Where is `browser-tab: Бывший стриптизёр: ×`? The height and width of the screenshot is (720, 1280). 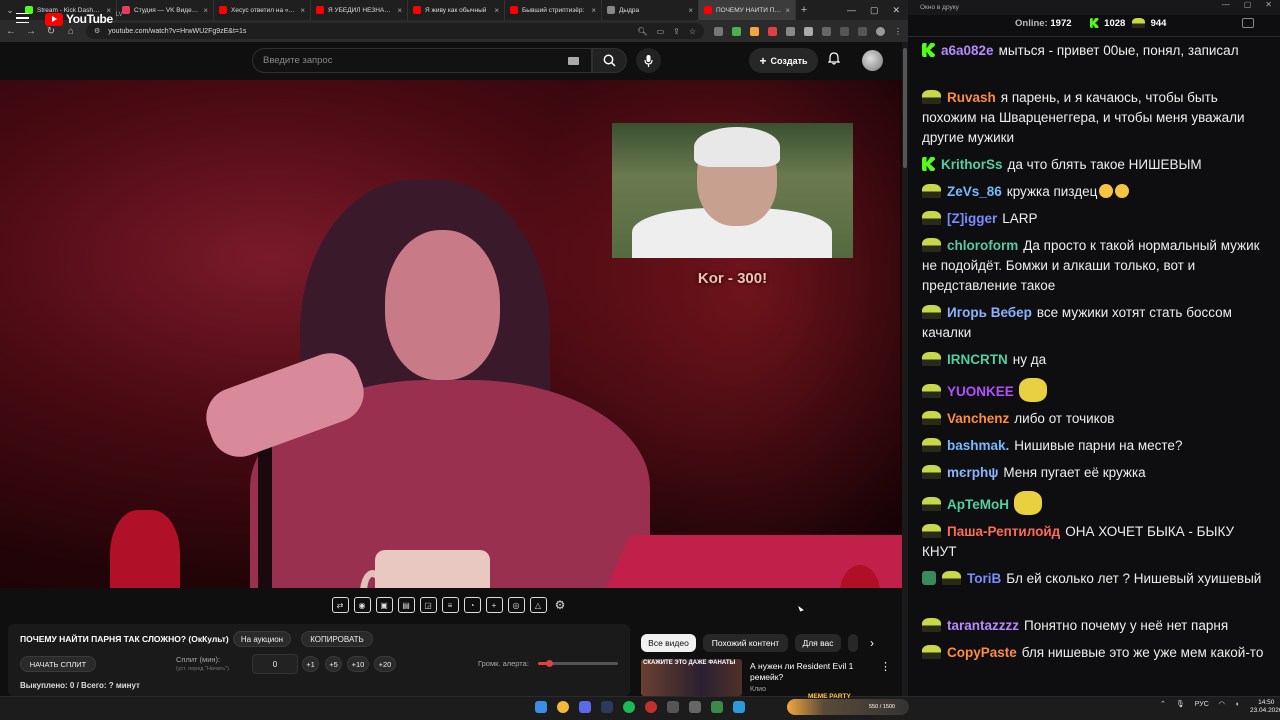 browser-tab: Бывший стриптизёр: × is located at coordinates (553, 10).